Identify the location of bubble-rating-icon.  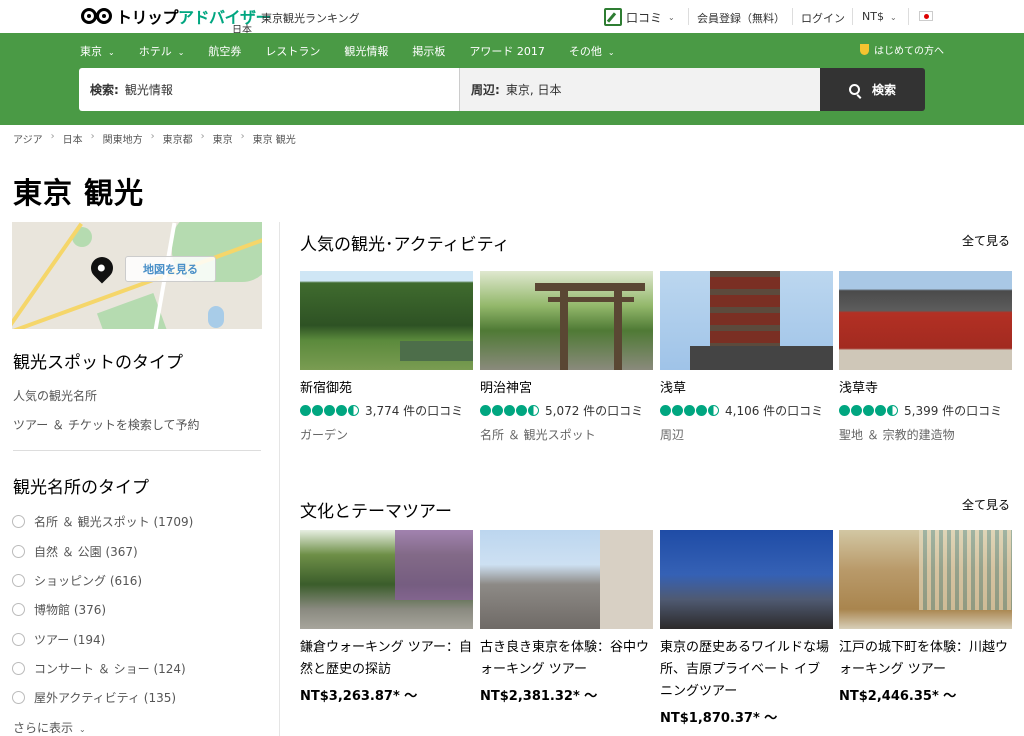
(330, 410).